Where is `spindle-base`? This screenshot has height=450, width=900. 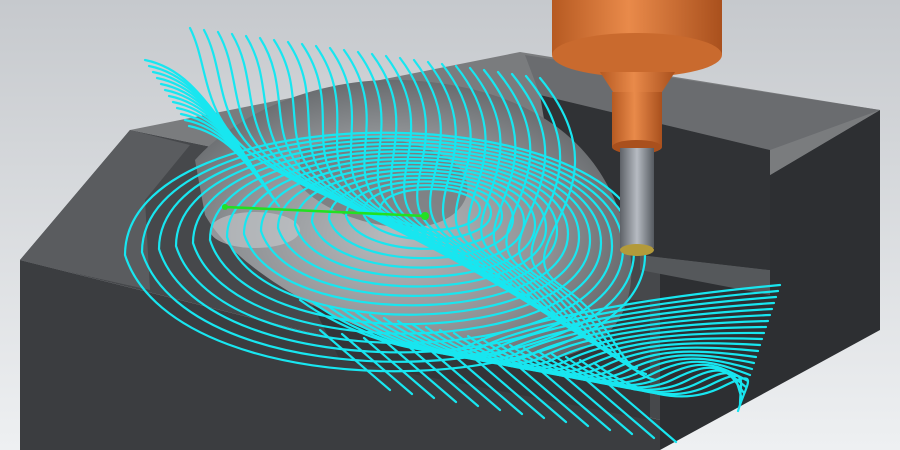 spindle-base is located at coordinates (637, 55).